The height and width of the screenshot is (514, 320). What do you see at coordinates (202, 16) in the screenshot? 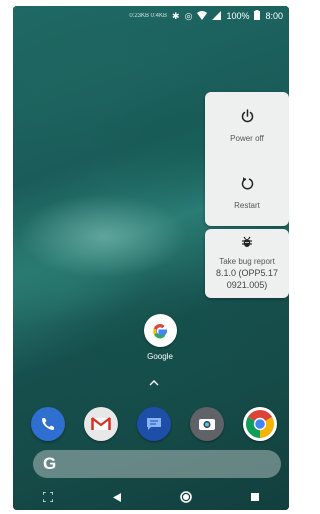
I see `wifi-icon` at bounding box center [202, 16].